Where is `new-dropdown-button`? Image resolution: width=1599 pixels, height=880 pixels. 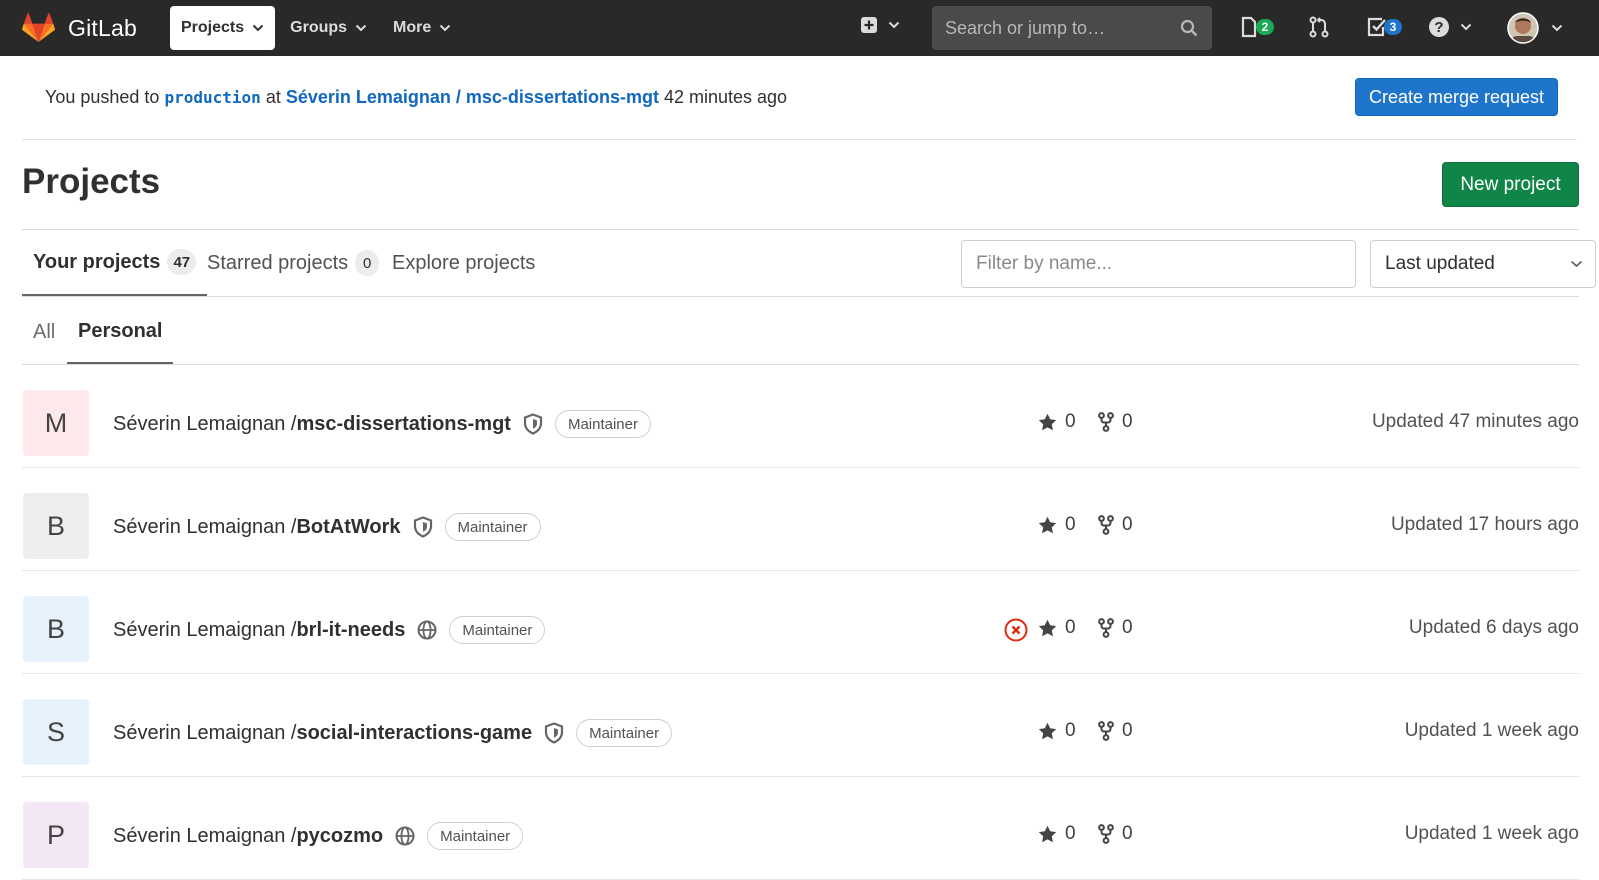 new-dropdown-button is located at coordinates (880, 25).